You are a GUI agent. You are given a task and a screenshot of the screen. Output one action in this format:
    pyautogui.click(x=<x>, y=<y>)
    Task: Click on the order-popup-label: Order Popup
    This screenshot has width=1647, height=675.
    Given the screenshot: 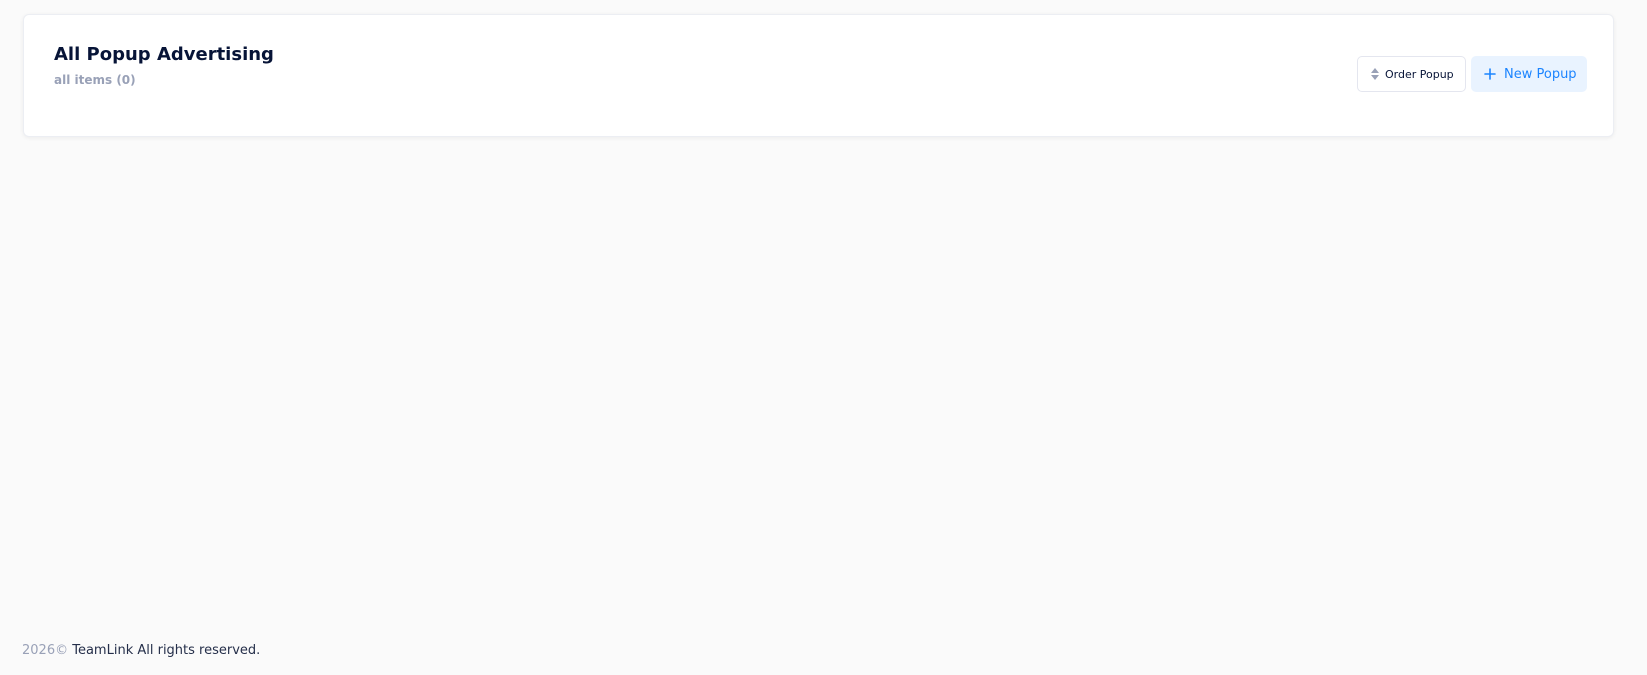 What is the action you would take?
    pyautogui.click(x=1419, y=74)
    